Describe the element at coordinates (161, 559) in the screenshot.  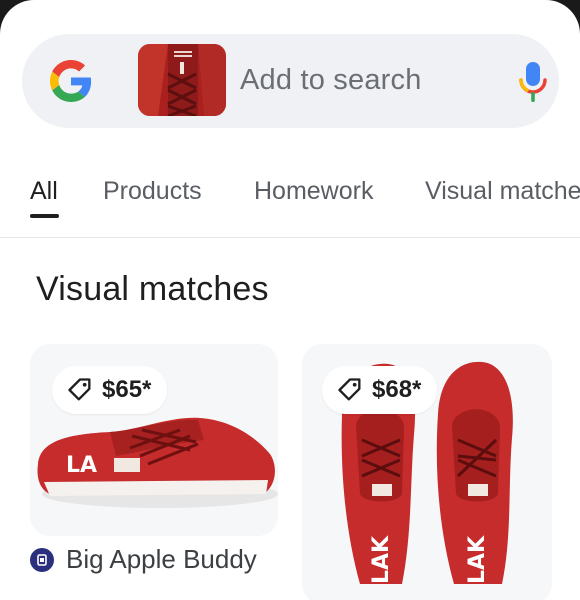
I see `source-name: Big Apple Buddy` at that location.